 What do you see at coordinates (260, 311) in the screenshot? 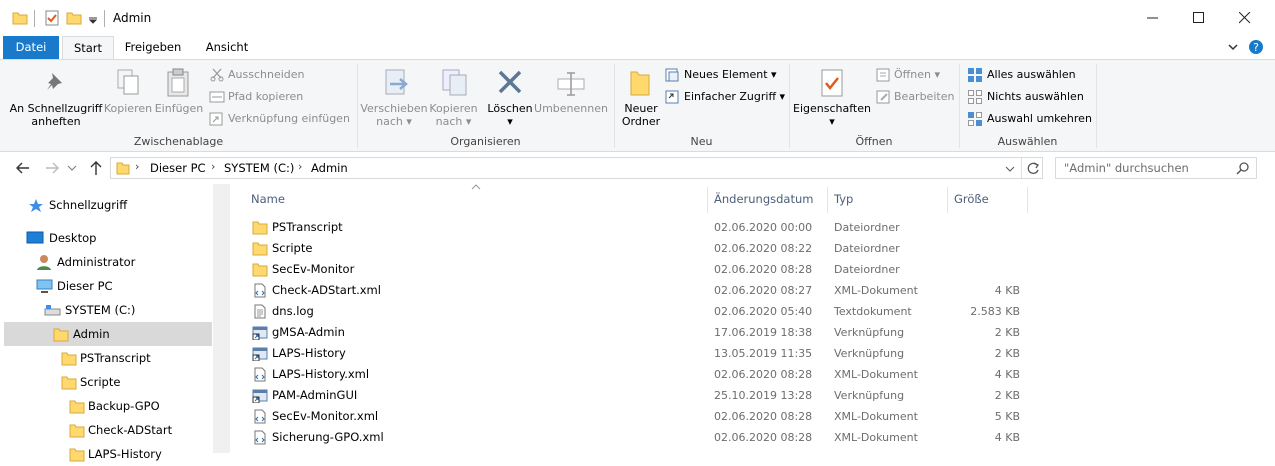
I see `text-file-icon` at bounding box center [260, 311].